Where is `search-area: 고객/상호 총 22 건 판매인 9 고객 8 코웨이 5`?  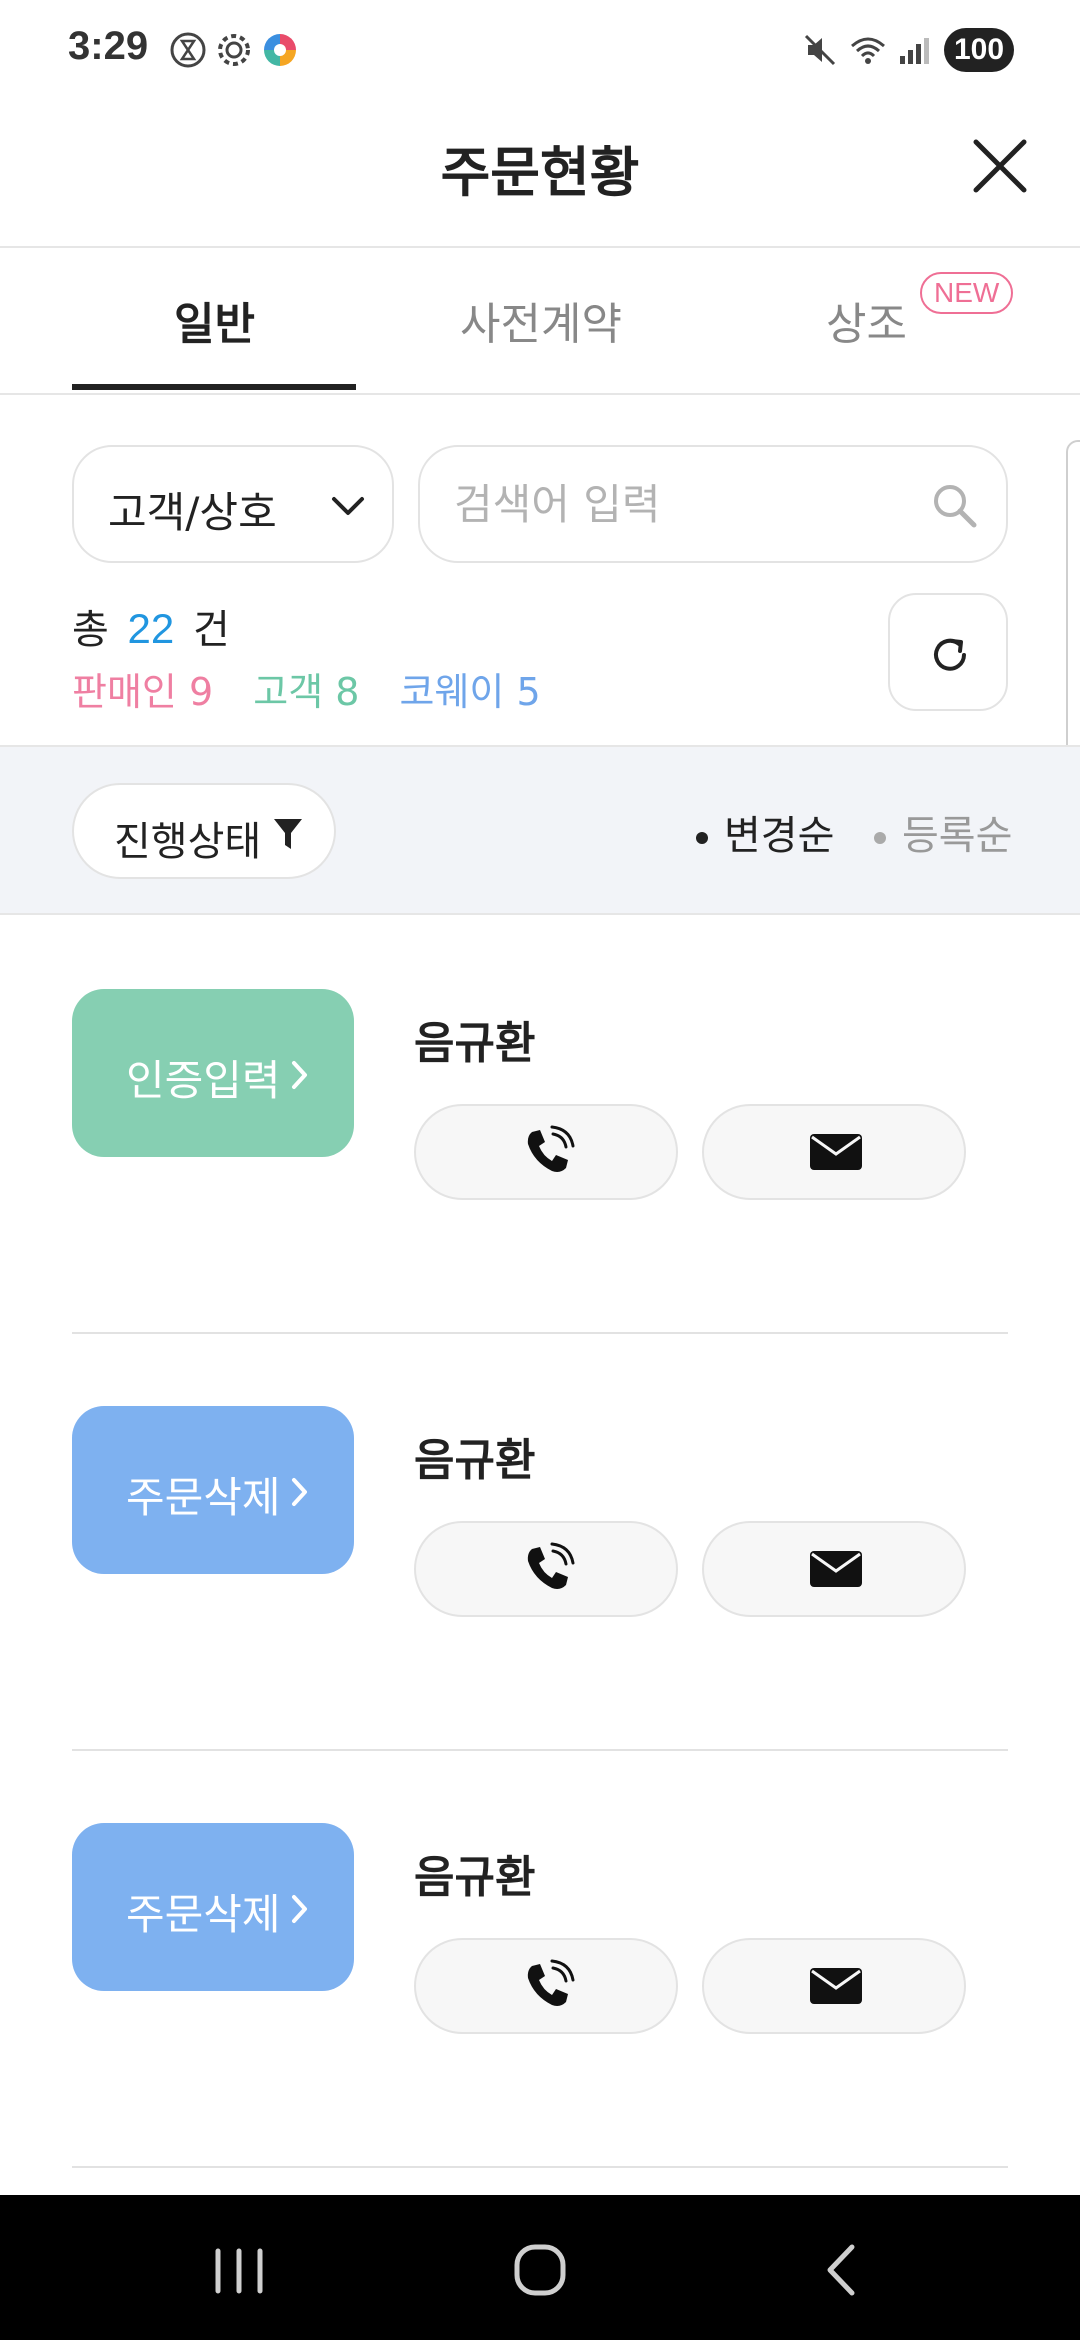
search-area: 고객/상호 총 22 건 판매인 9 고객 8 코웨이 5 is located at coordinates (540, 571).